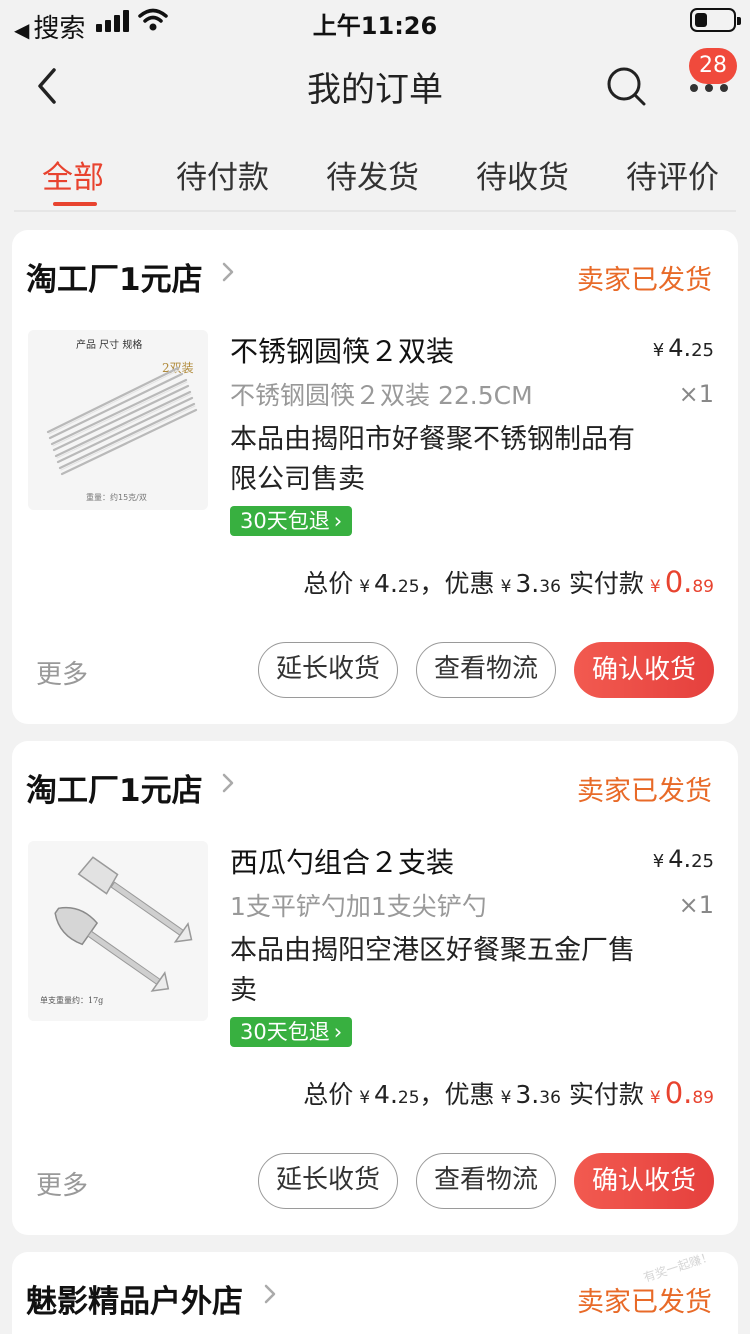 The width and height of the screenshot is (750, 1334). Describe the element at coordinates (381, 395) in the screenshot. I see `product-spec: 不锈钢圆筷２双装 22.5CM` at that location.